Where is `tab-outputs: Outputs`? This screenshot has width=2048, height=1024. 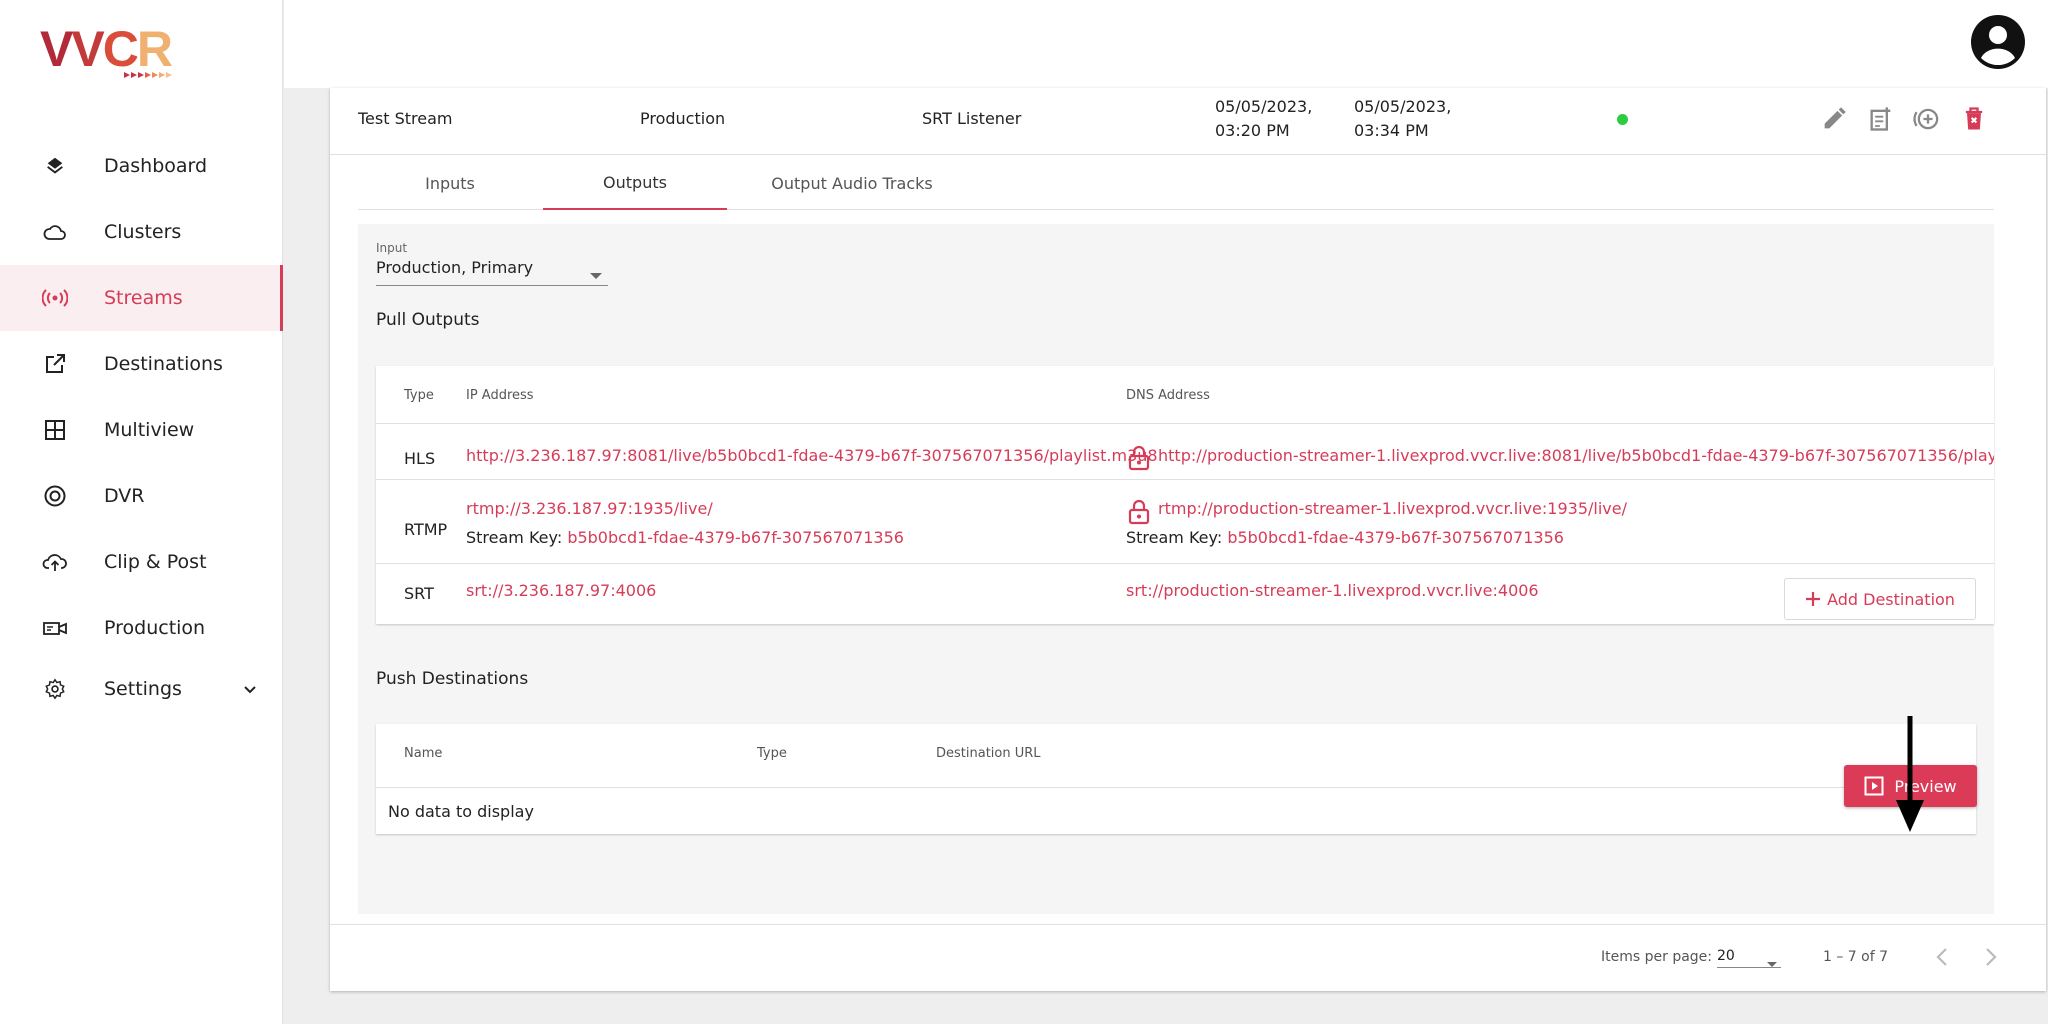 tab-outputs: Outputs is located at coordinates (635, 183).